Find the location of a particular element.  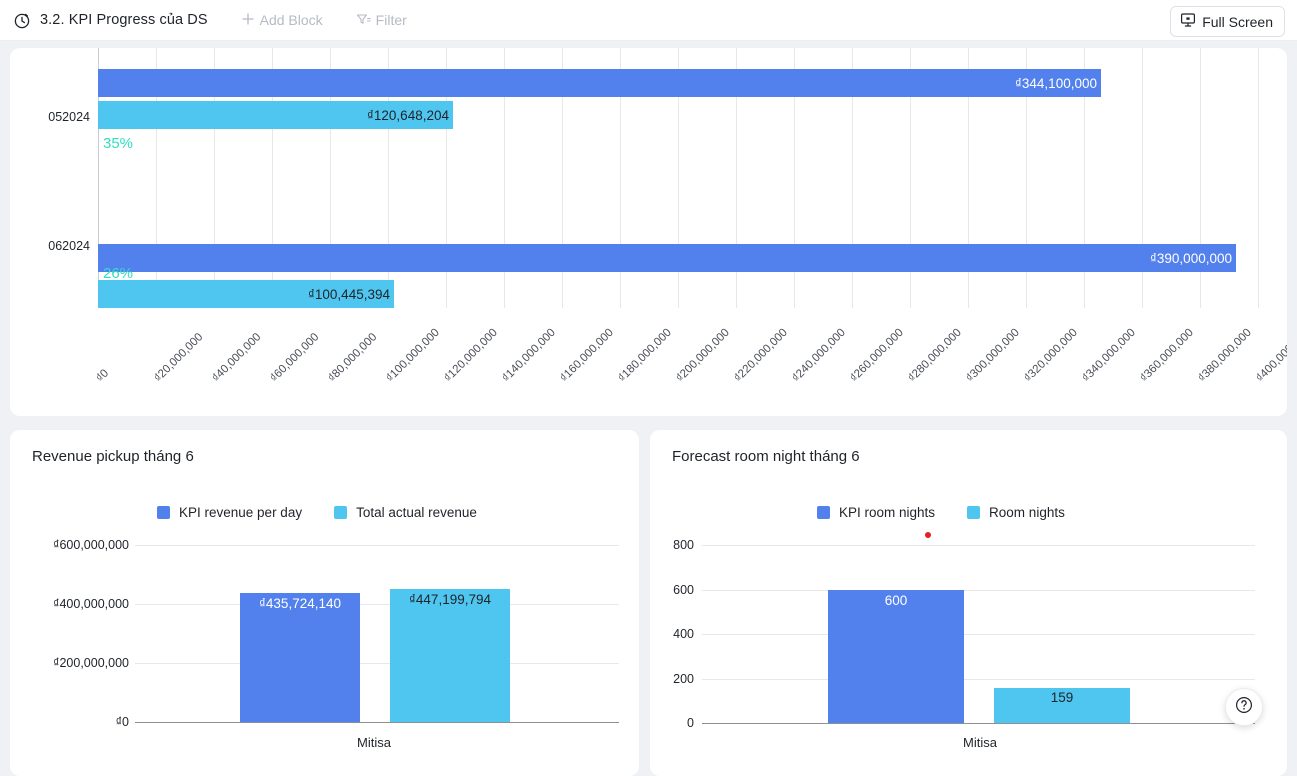

page-title: 3.2. KPI Progress của DS is located at coordinates (124, 20).